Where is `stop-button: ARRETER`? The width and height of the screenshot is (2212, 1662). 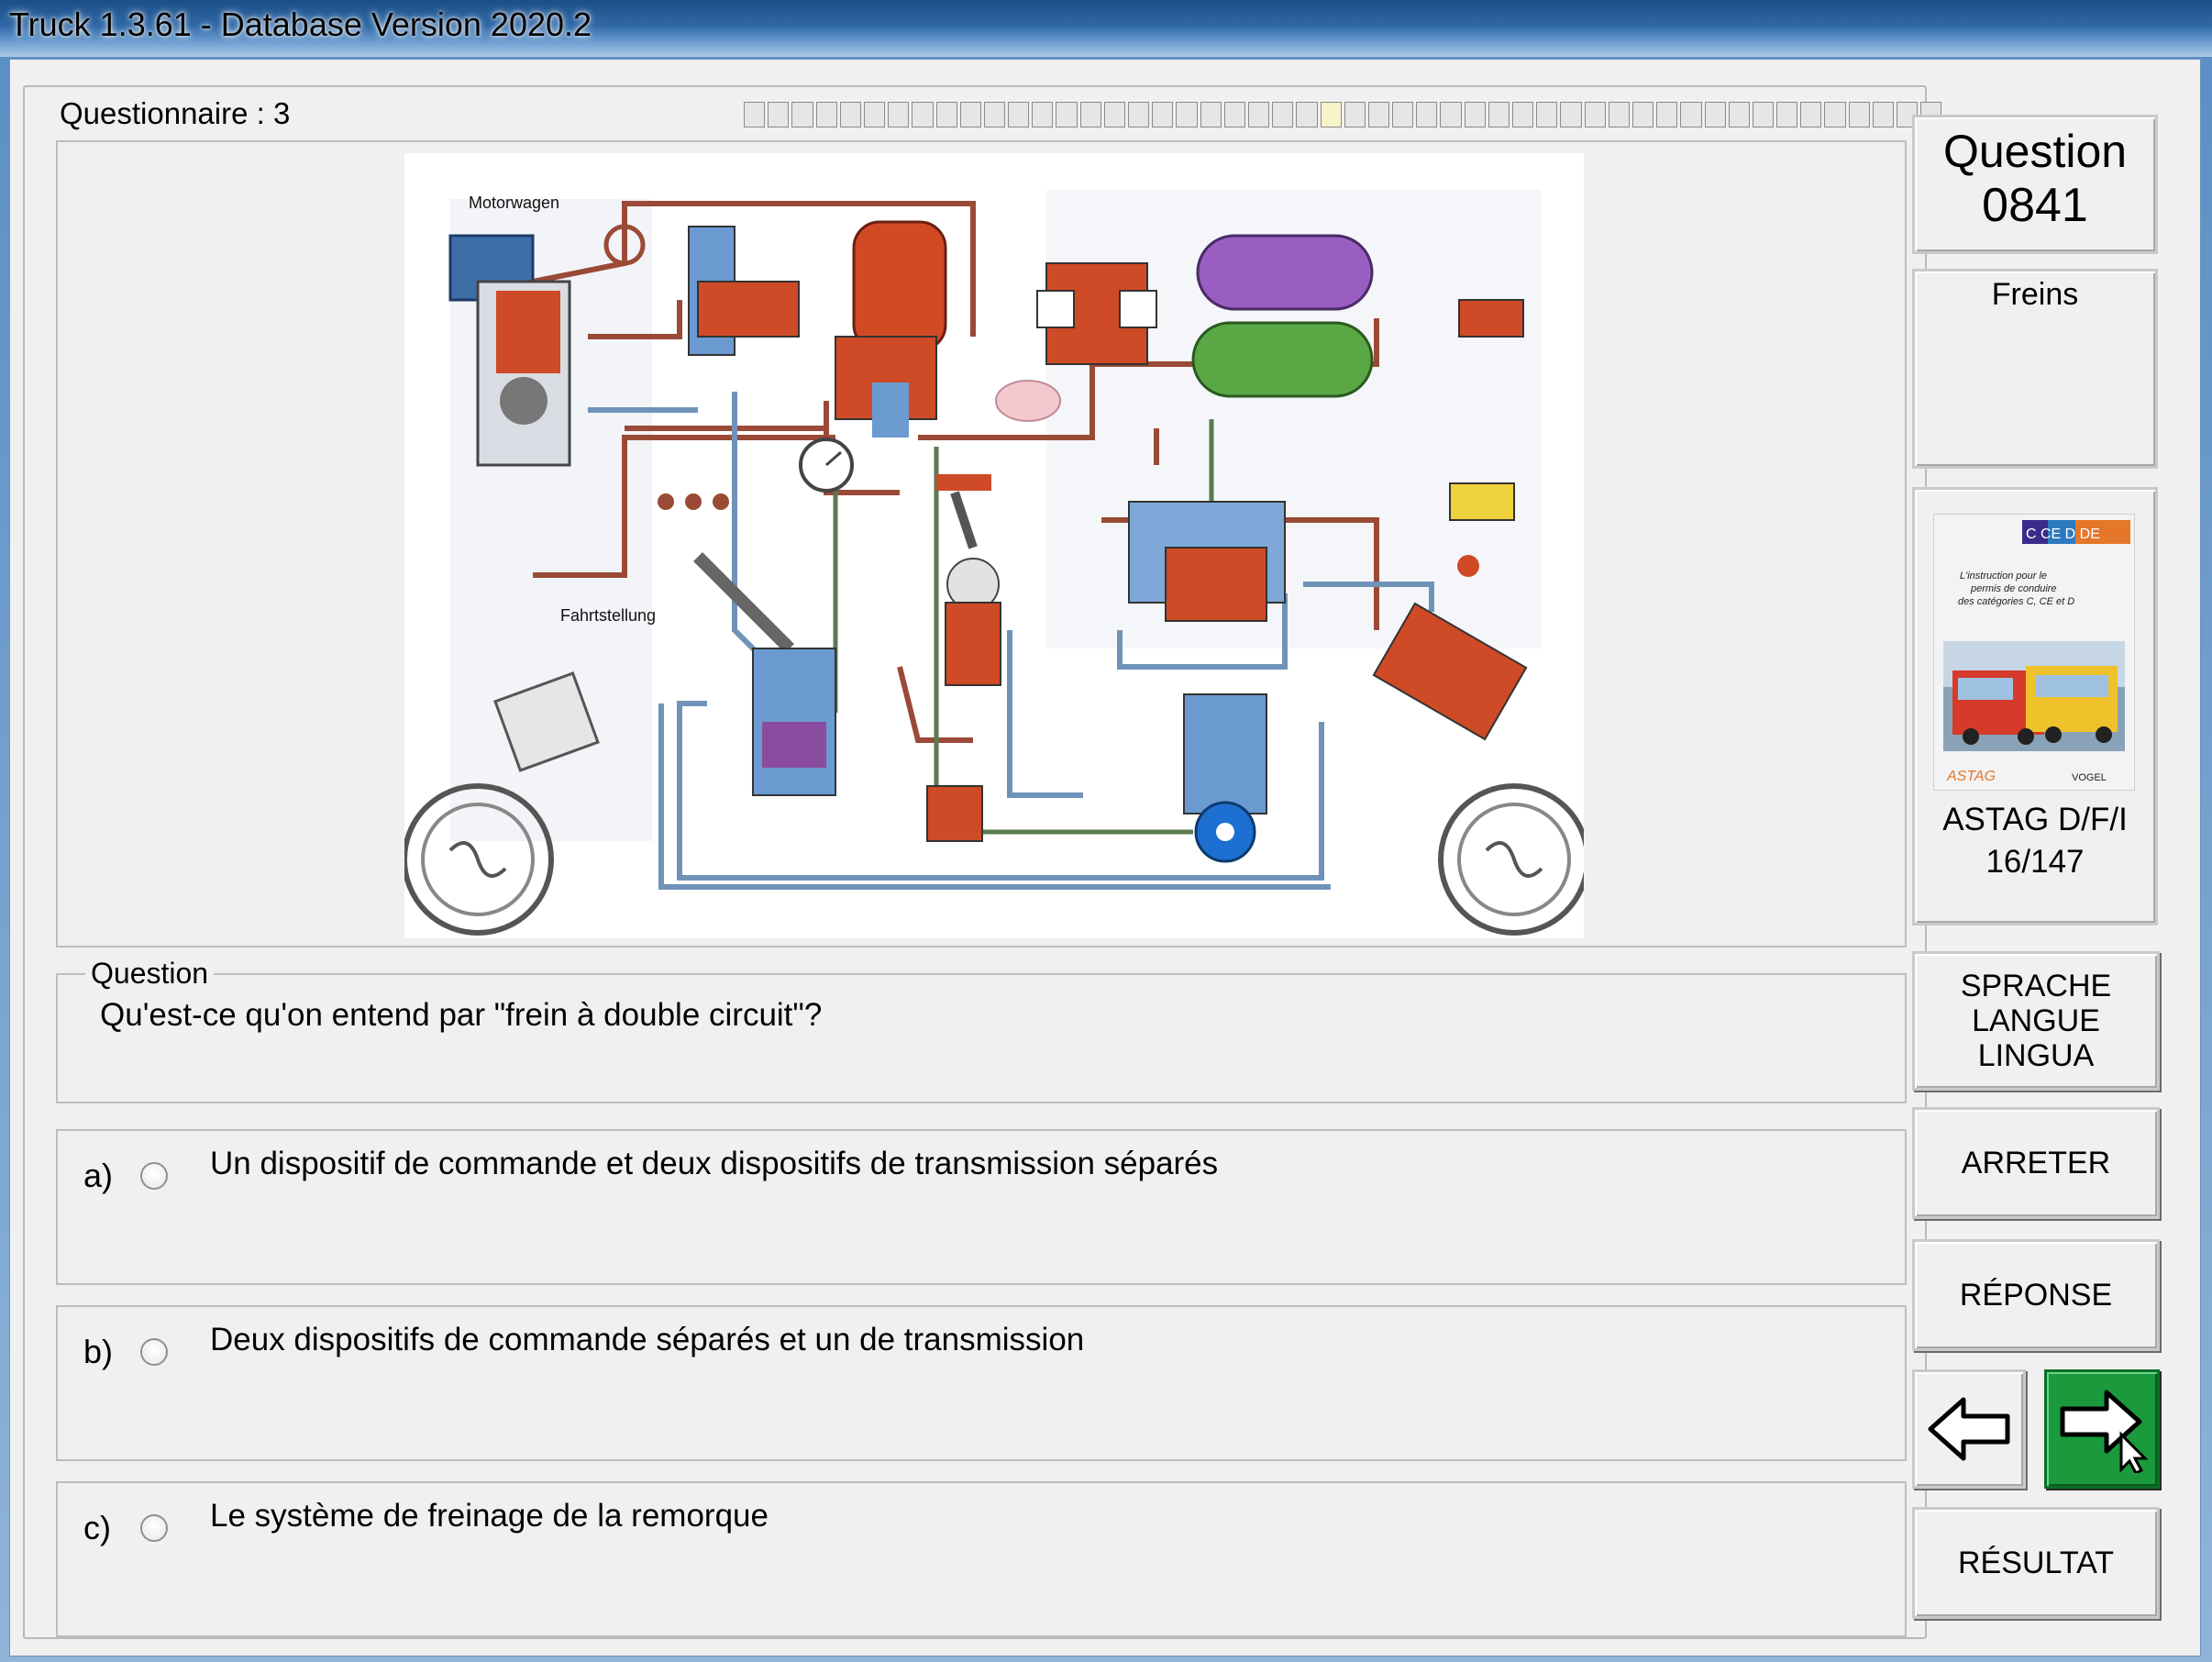
stop-button: ARRETER is located at coordinates (2036, 1163).